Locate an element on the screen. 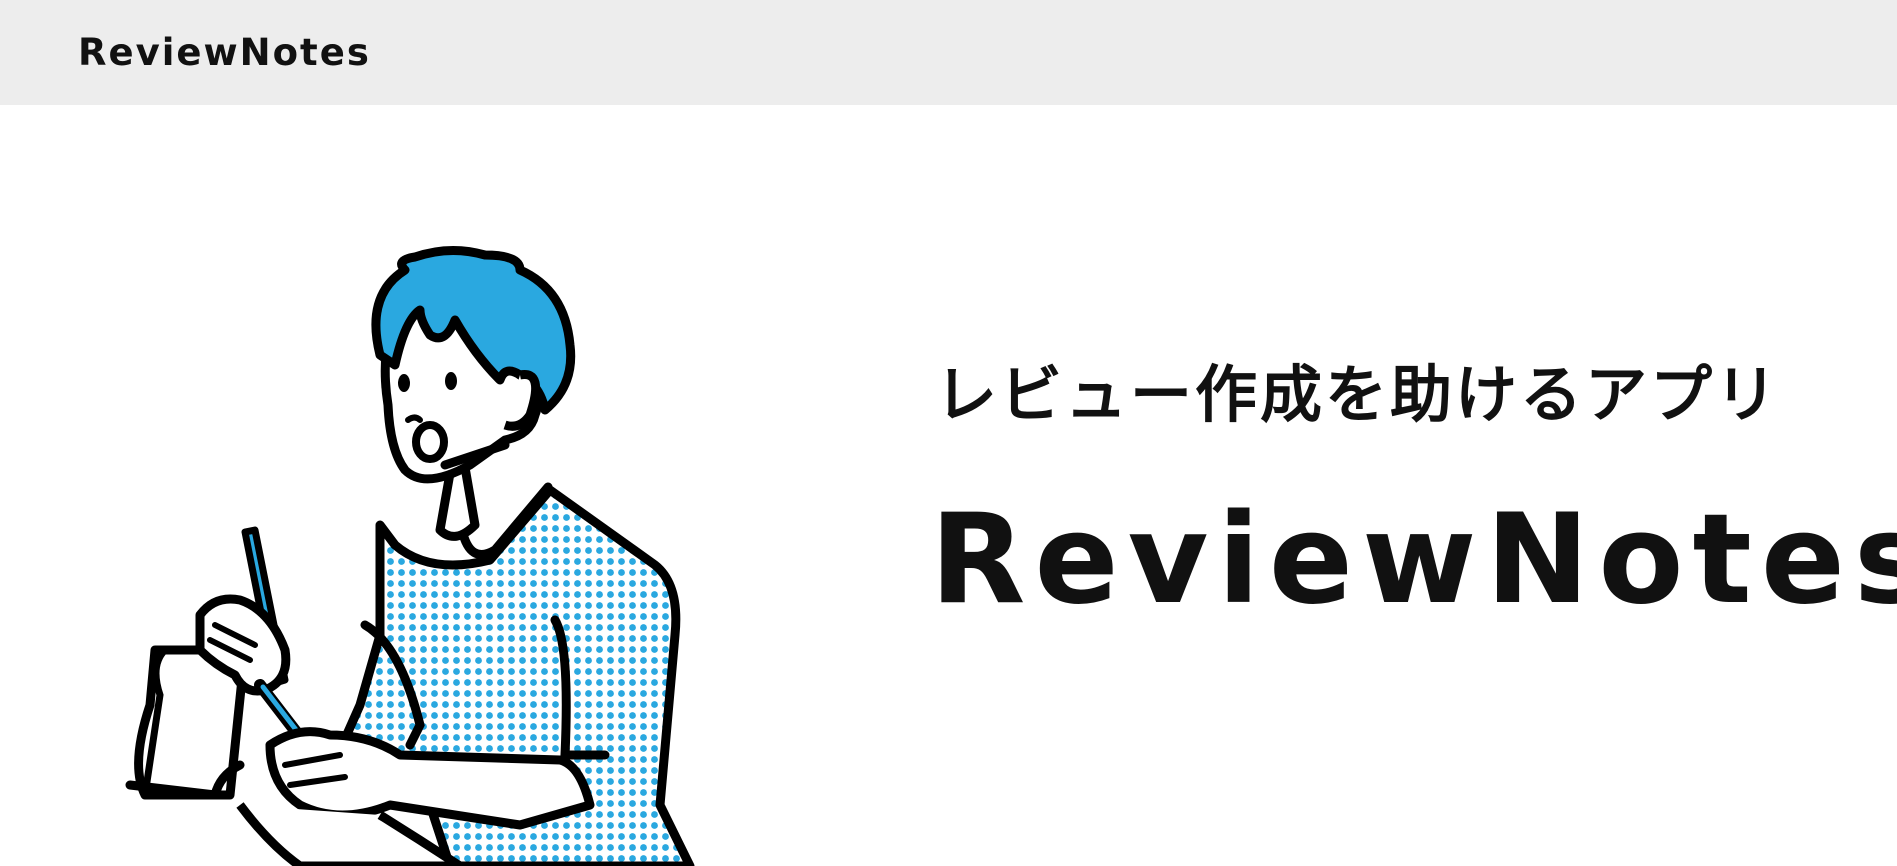 The image size is (1897, 866). hero-title: ReviewNotes is located at coordinates (1413, 560).